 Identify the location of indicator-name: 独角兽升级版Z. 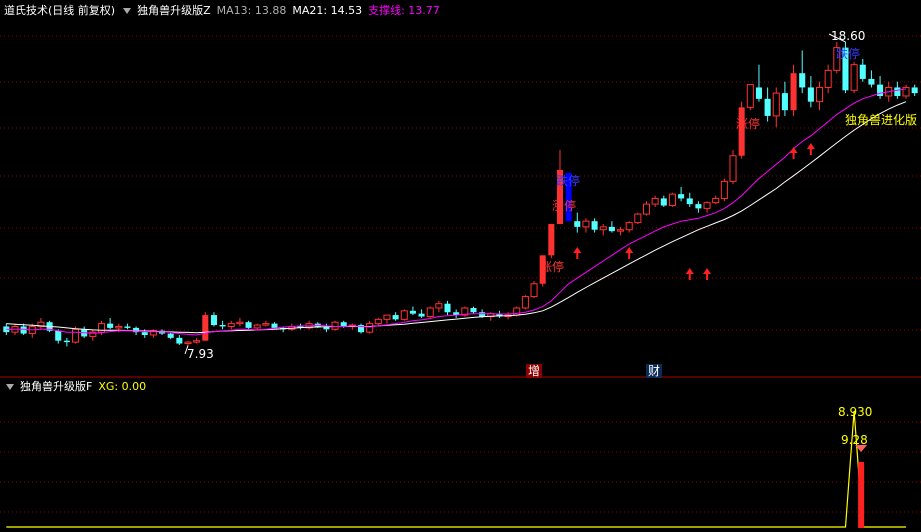
(174, 10).